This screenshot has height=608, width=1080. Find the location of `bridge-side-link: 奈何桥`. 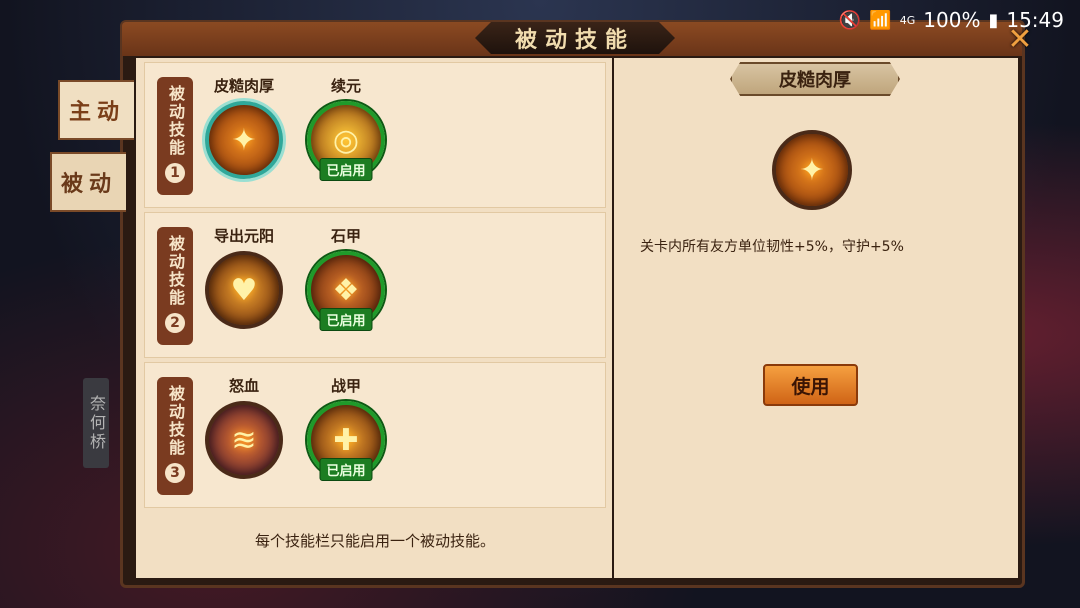

bridge-side-link: 奈何桥 is located at coordinates (96, 423).